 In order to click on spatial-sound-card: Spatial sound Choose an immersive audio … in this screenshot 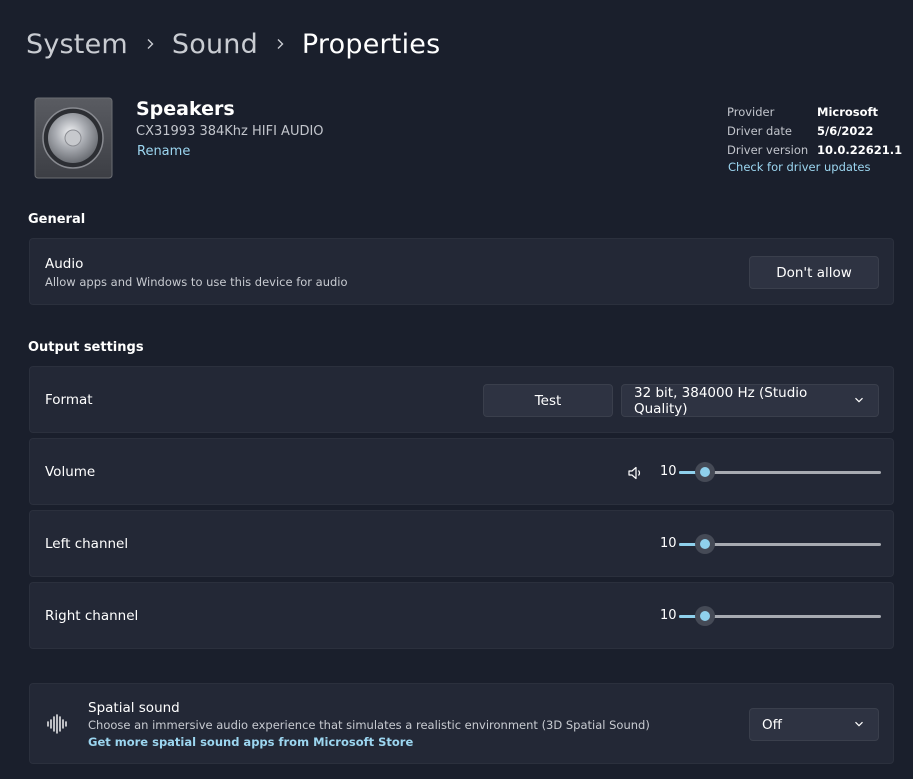, I will do `click(461, 723)`.